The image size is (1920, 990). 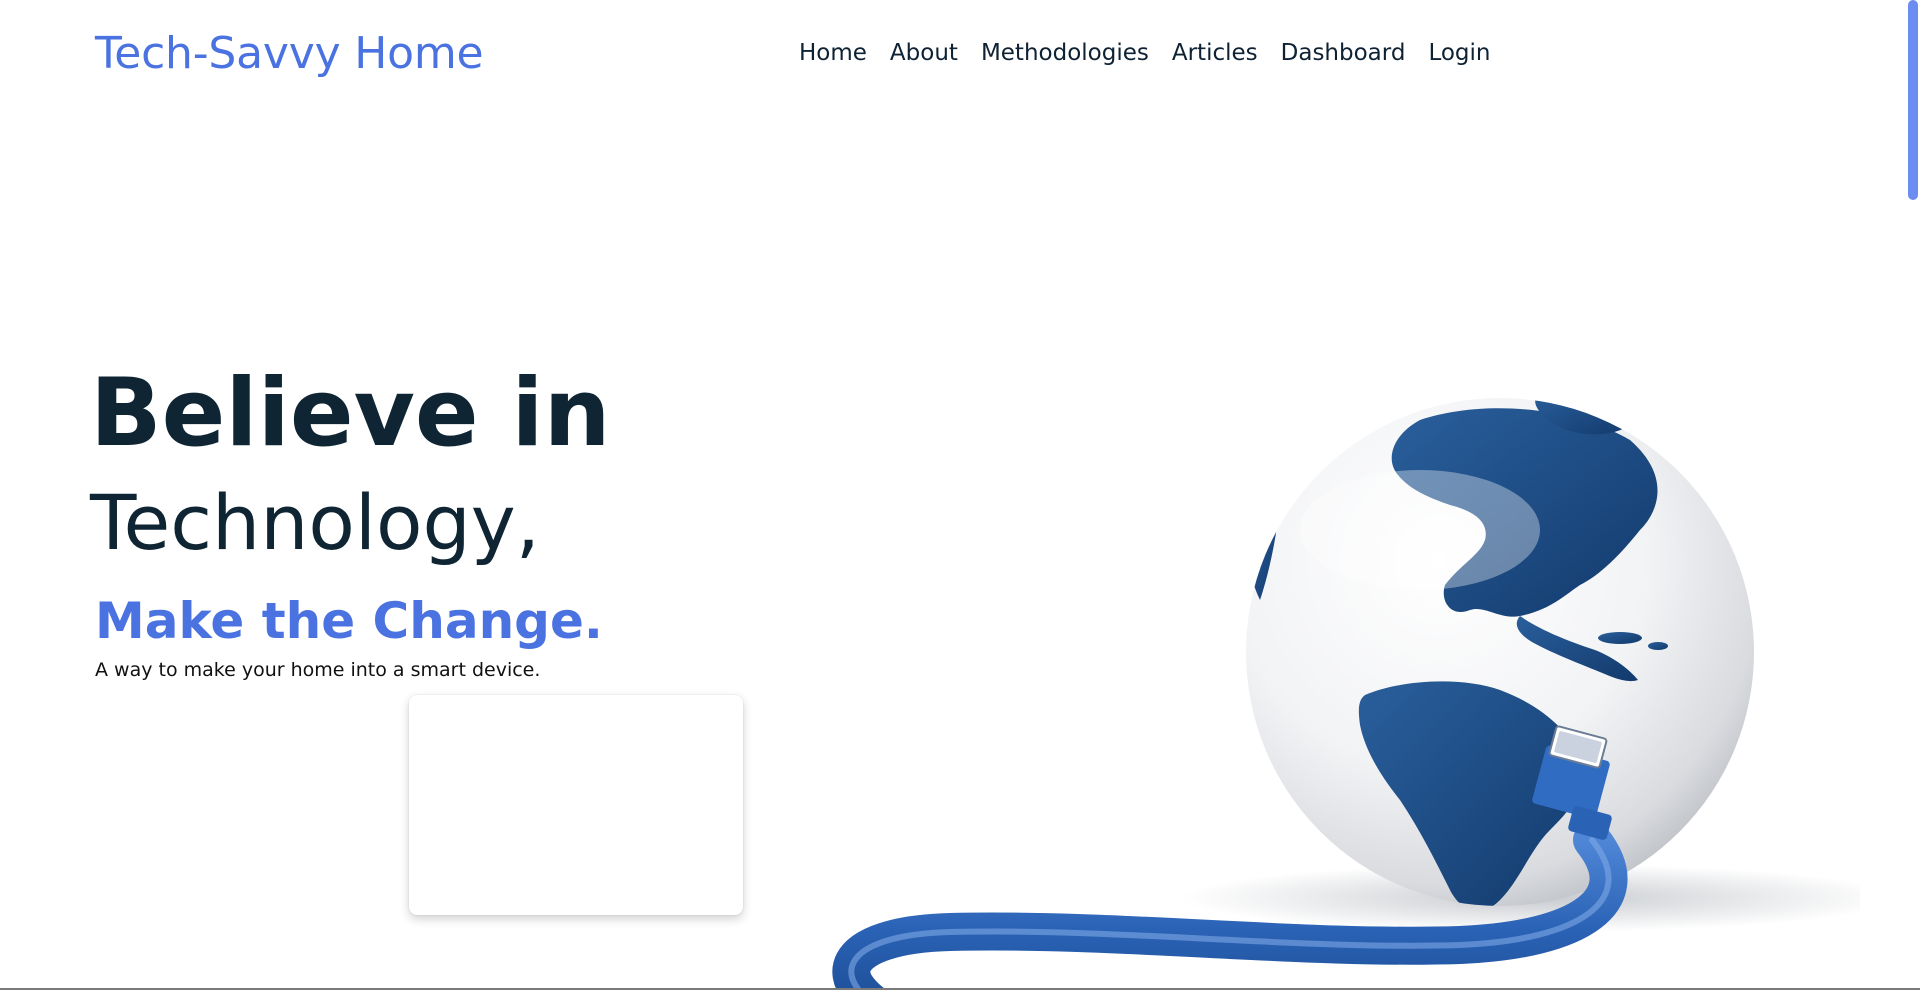 I want to click on hero-tagline: Make the Change., so click(x=349, y=621).